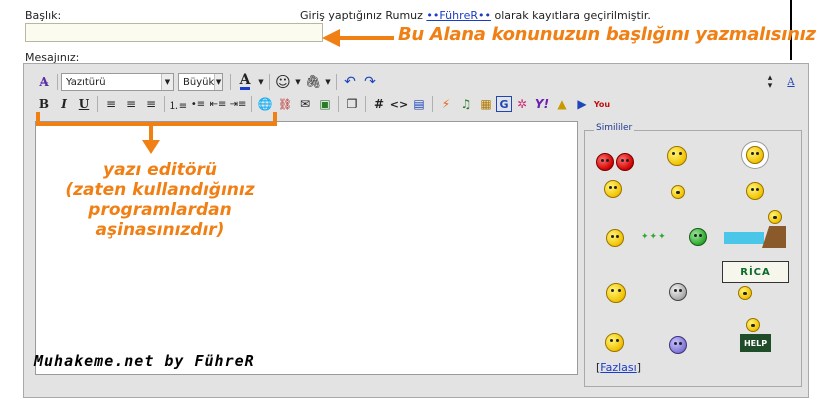 The image size is (820, 401). I want to click on toggle-mode-icon: A, so click(791, 82).